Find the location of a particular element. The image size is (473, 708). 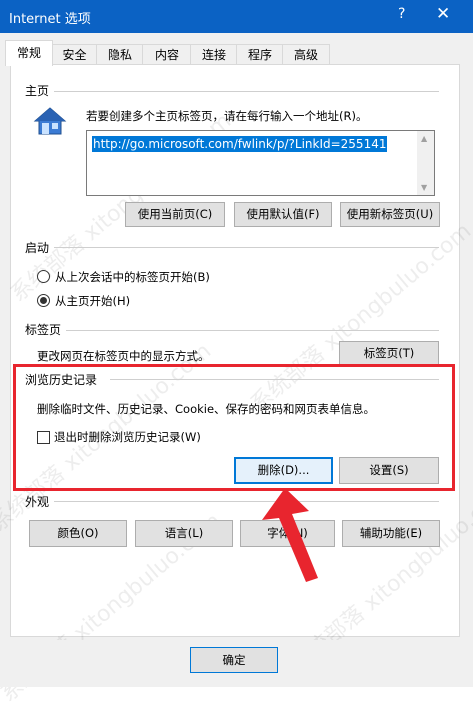

languages-button: 语言(L) is located at coordinates (184, 533).